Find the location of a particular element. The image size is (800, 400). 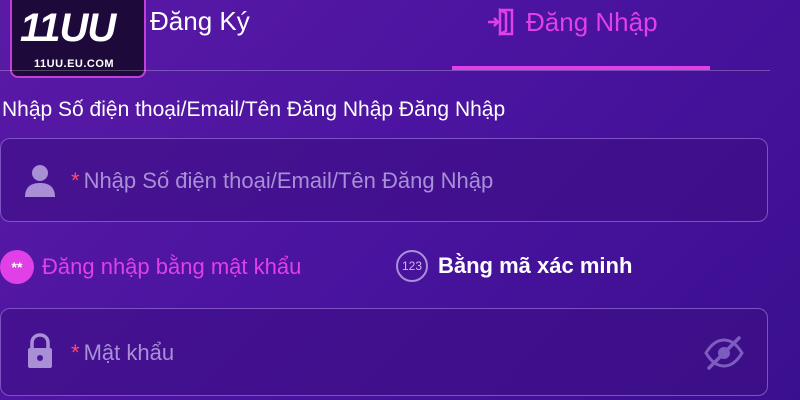

tab-login: Đăng Nhập is located at coordinates (572, 22).